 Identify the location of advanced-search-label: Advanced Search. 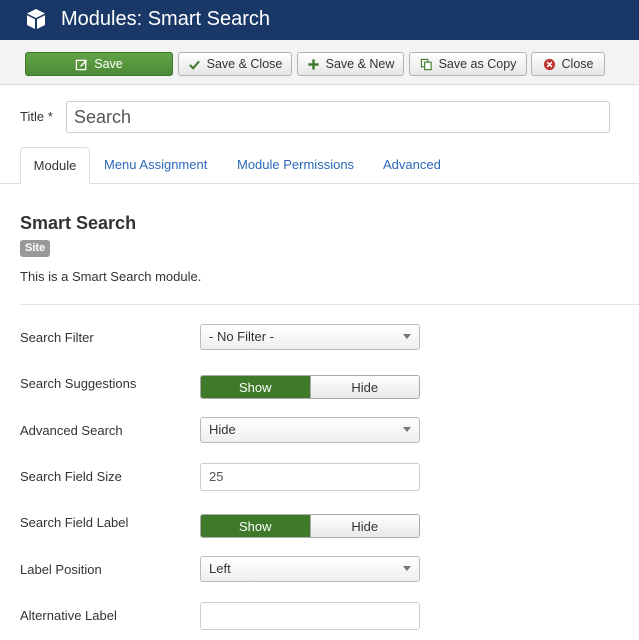
(71, 430).